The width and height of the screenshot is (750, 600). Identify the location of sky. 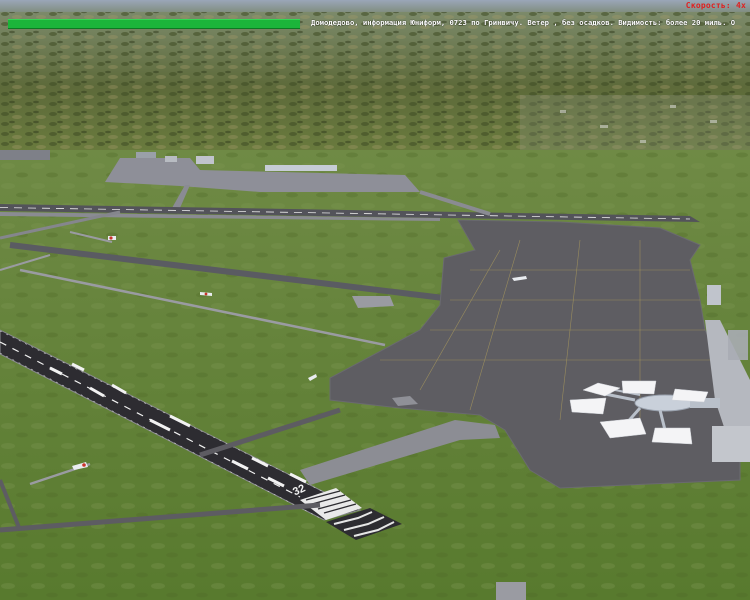
(375, 7).